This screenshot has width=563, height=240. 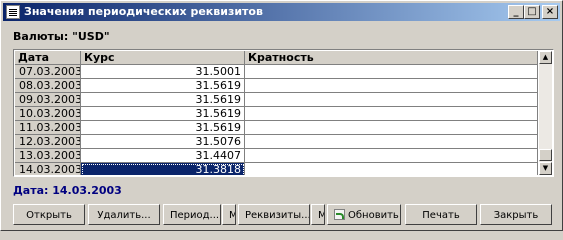 I want to click on table-row: 07.03.2003 31.5001, so click(x=276, y=72).